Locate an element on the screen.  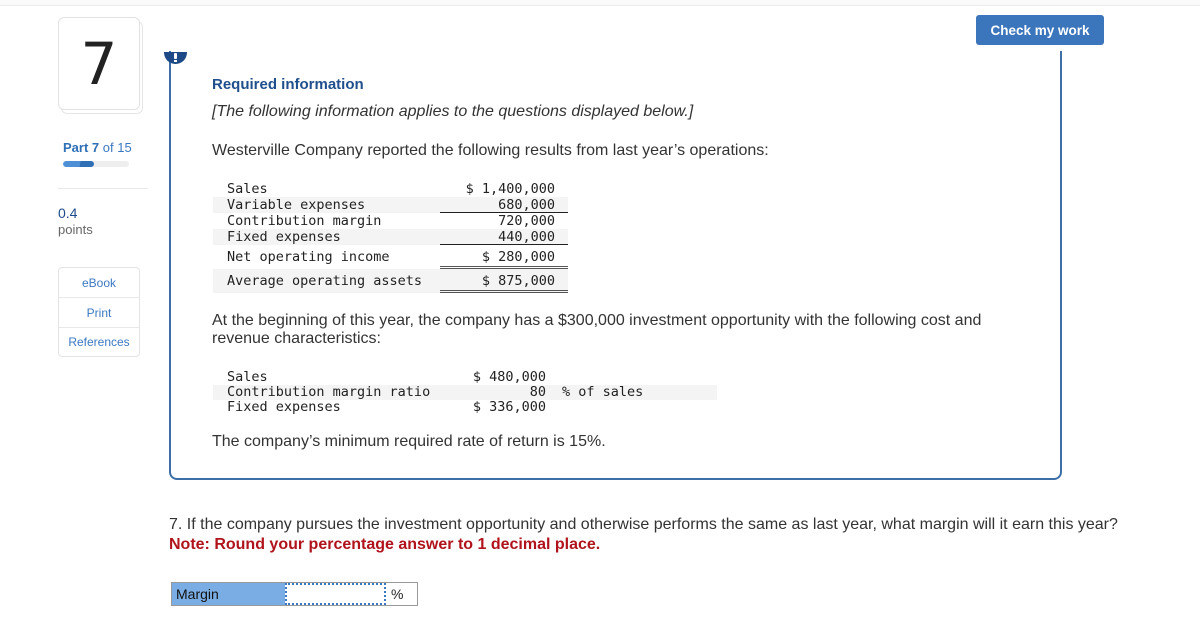
question-number-card: 7 is located at coordinates (99, 63).